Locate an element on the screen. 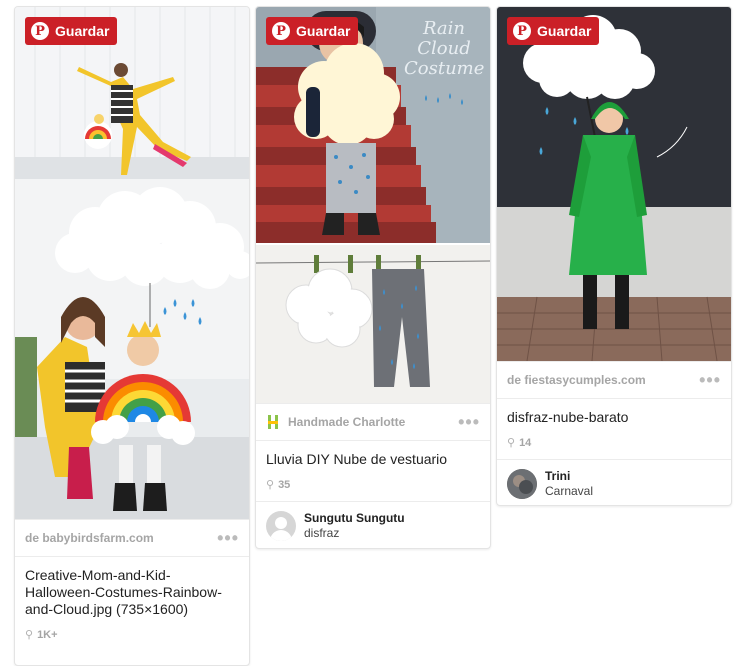  pinner-info: Sungutu Sungutu disfraz is located at coordinates (373, 524).